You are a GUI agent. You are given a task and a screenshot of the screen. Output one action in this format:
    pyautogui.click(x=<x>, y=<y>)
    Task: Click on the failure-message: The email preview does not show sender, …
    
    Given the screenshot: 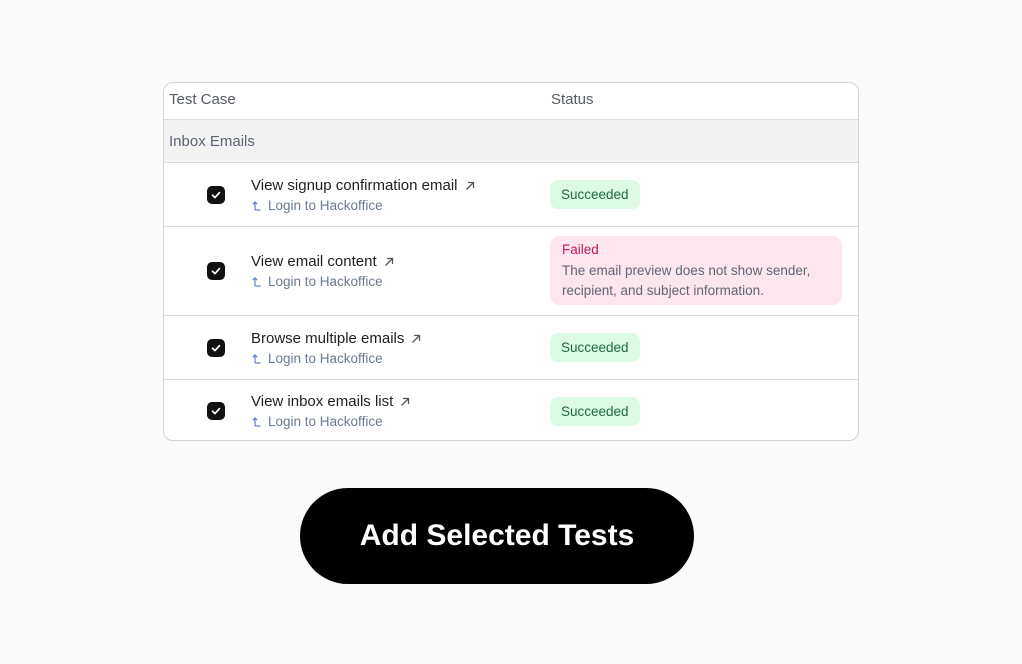 What is the action you would take?
    pyautogui.click(x=686, y=280)
    